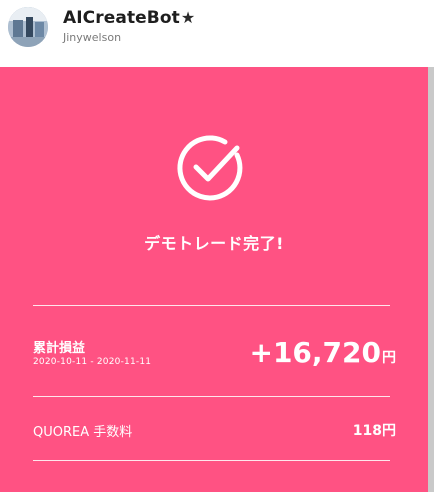 The width and height of the screenshot is (434, 492). I want to click on user-handle: Jinywelson, so click(92, 37).